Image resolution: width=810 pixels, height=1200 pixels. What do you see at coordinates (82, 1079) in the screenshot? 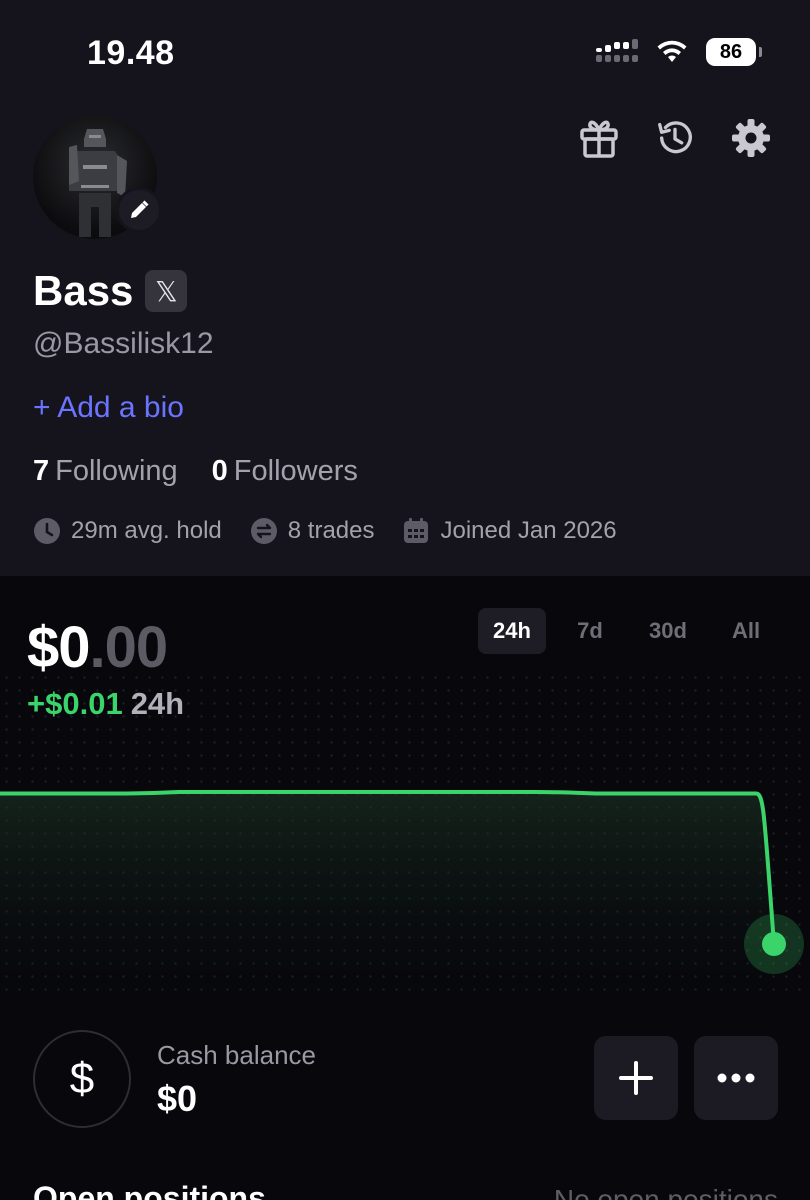
I see `dollar-icon: $` at bounding box center [82, 1079].